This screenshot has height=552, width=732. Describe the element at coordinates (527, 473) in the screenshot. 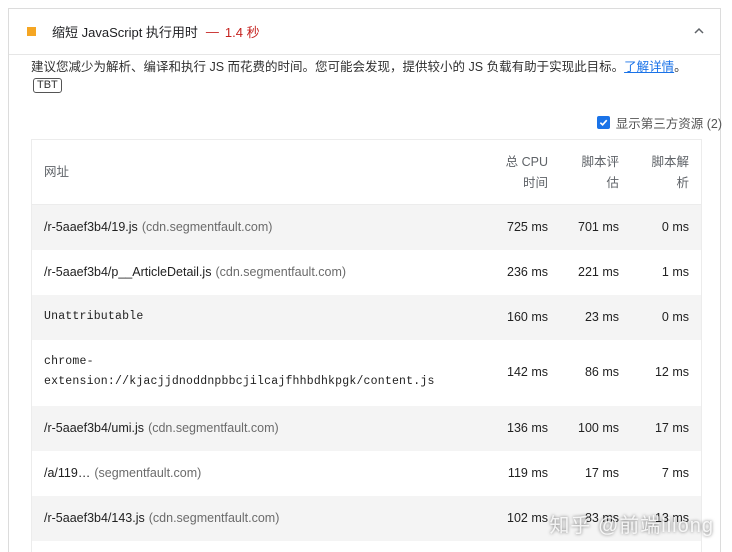

I see `cpu-time: 119 ms` at that location.